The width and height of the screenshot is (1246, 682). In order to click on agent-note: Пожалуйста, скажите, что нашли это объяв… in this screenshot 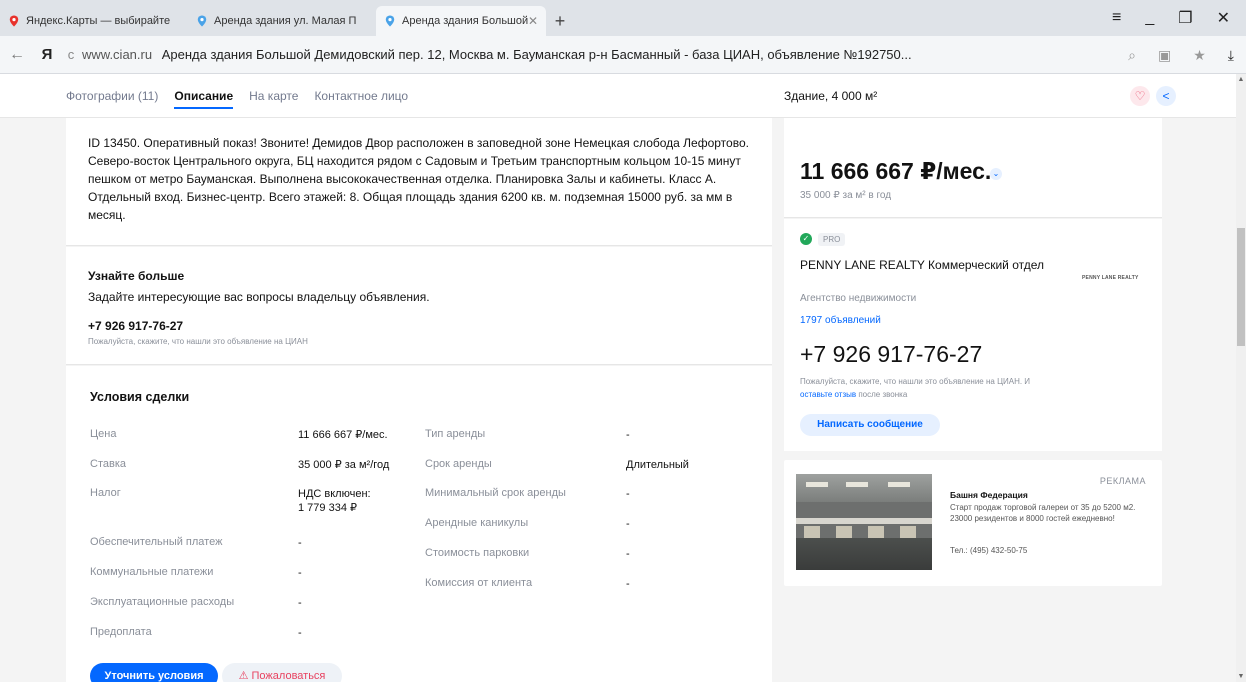, I will do `click(930, 388)`.